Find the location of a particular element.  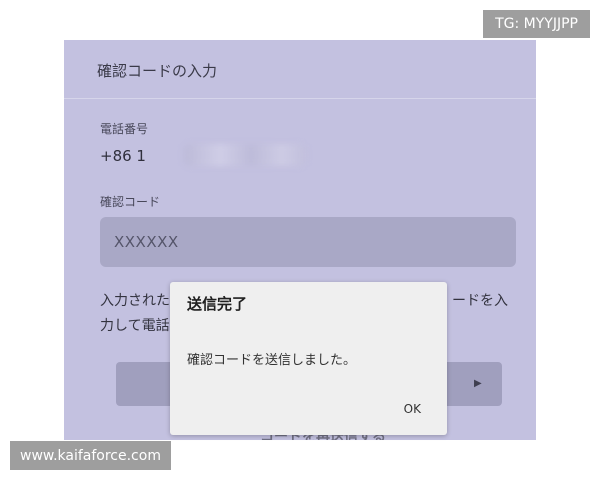

instruction-text-line1-right: ードを入 is located at coordinates (480, 301).